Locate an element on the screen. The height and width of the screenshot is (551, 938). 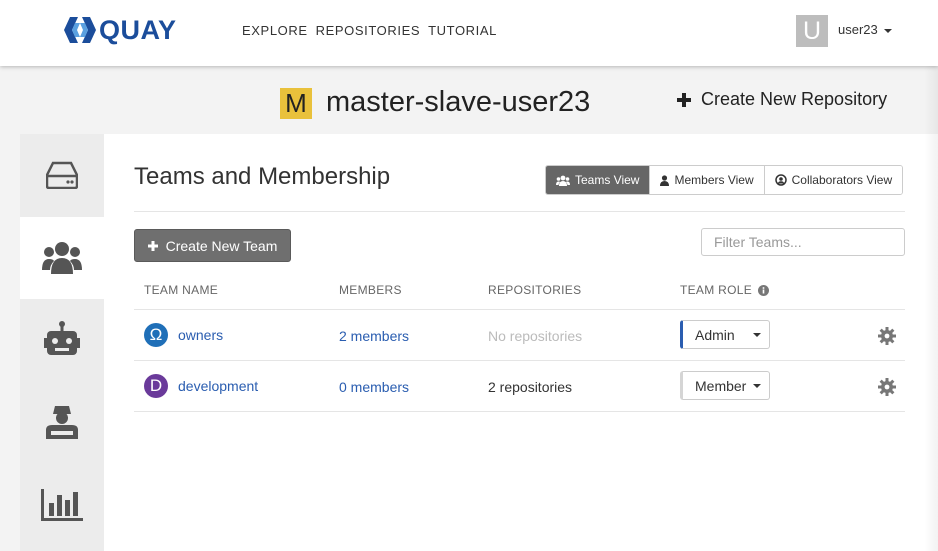
table-header-divider is located at coordinates (519, 309).